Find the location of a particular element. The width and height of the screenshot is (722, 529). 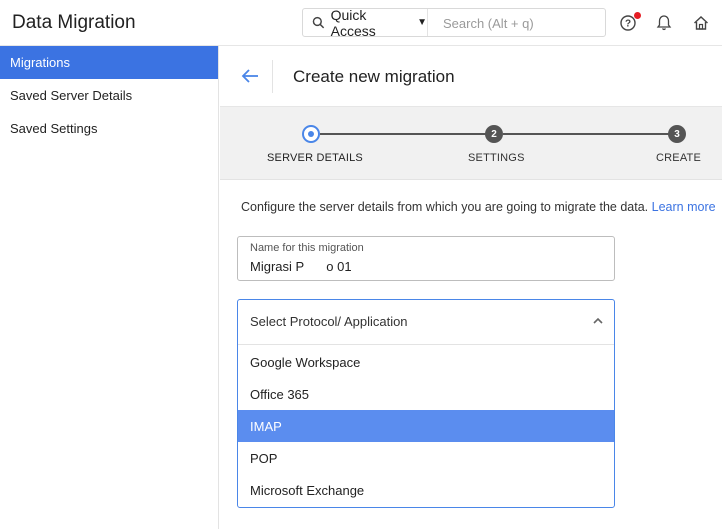

bell-icon is located at coordinates (664, 23).